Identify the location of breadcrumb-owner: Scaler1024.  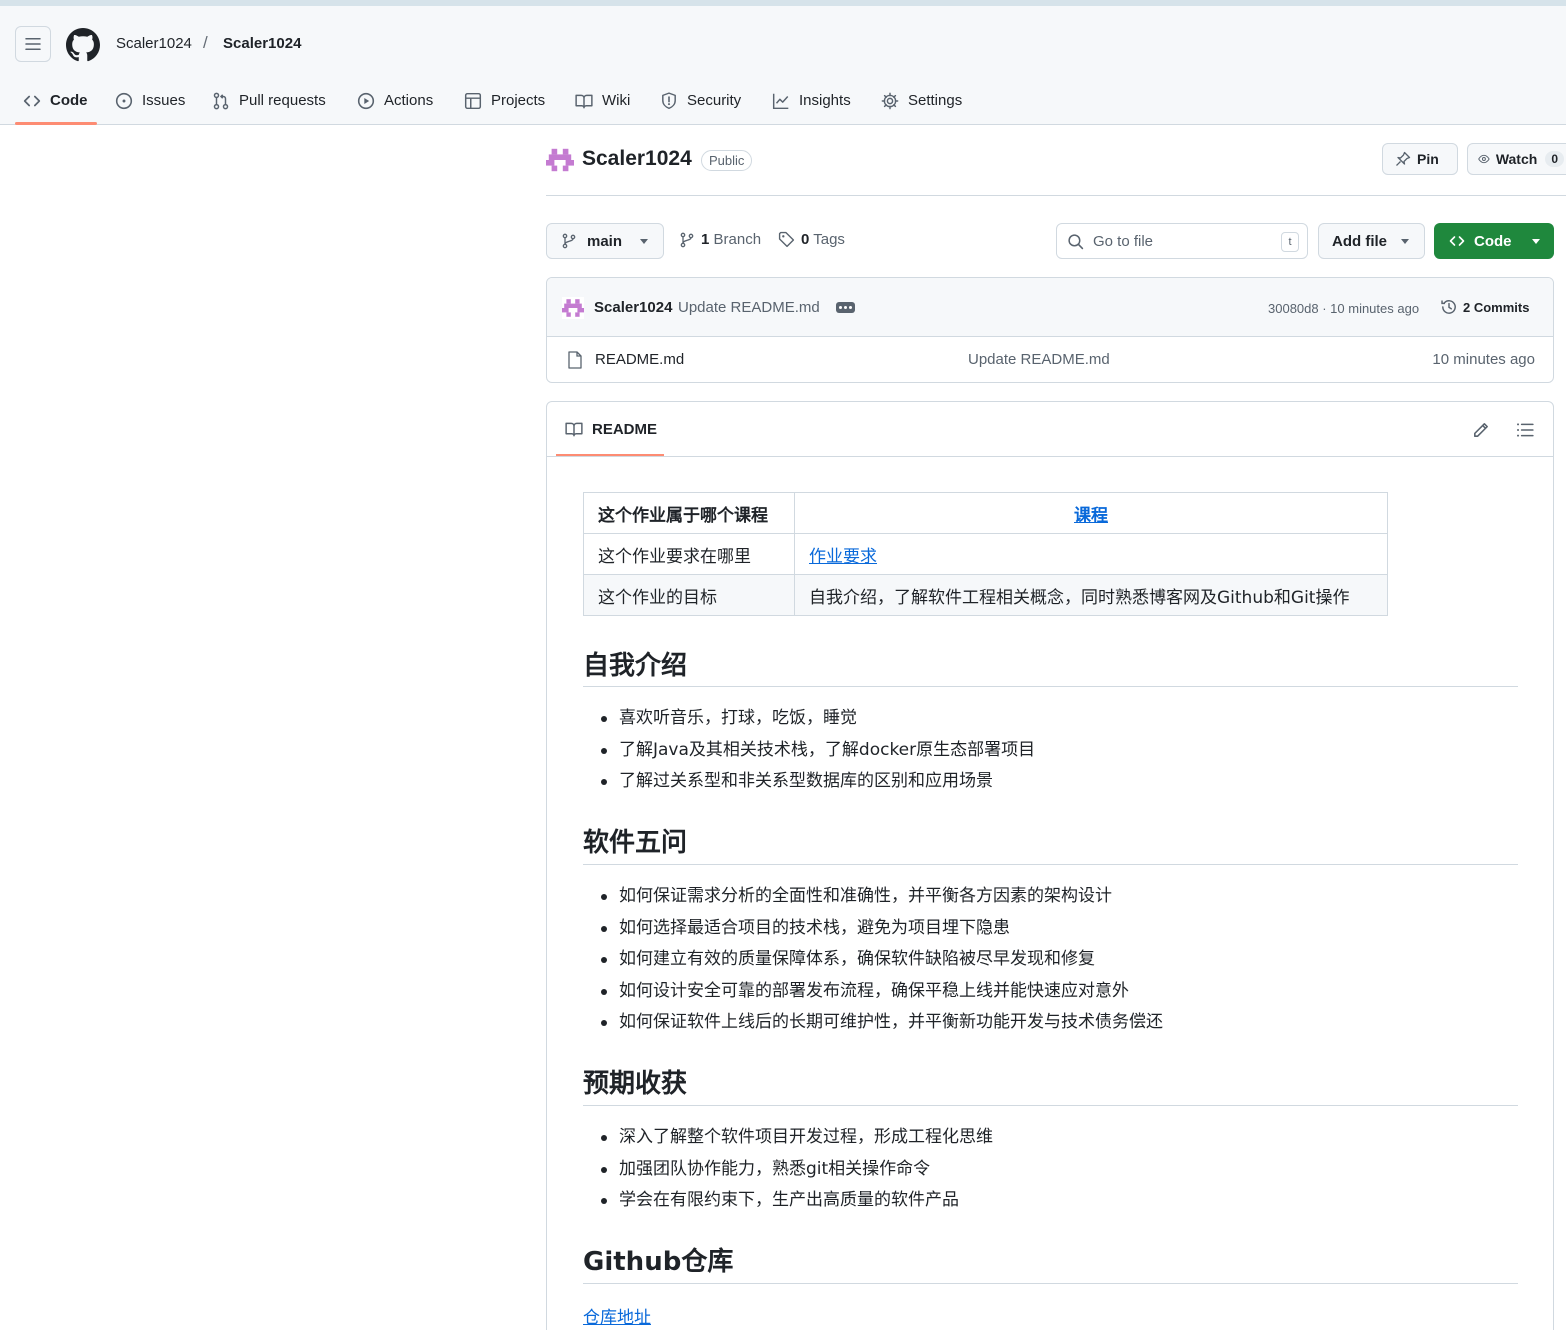
(154, 43).